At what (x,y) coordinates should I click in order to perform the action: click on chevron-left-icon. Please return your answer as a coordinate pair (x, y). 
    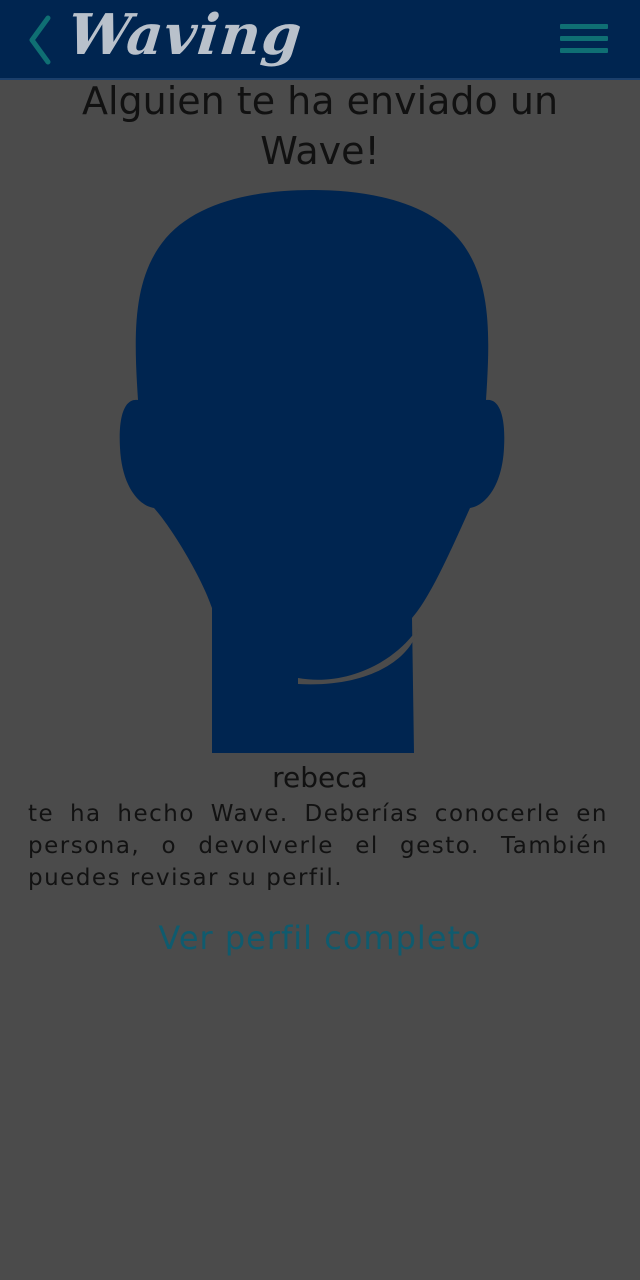
    Looking at the image, I should click on (40, 40).